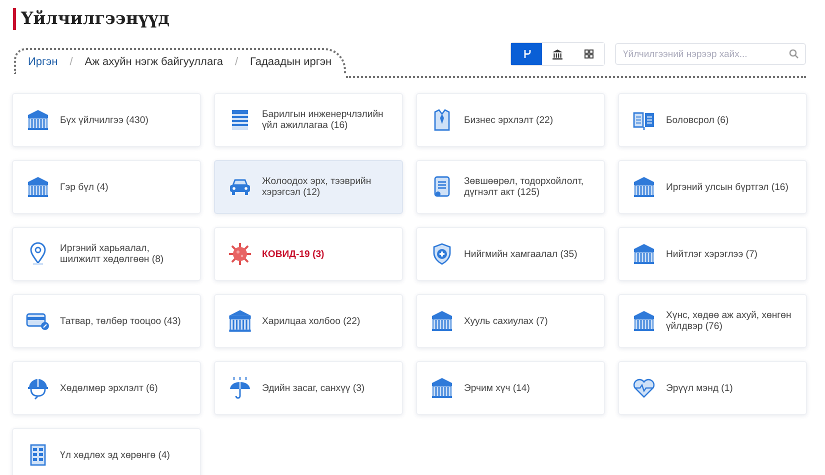 This screenshot has width=825, height=475. I want to click on service-label: Эрчим хүч (14), so click(497, 388).